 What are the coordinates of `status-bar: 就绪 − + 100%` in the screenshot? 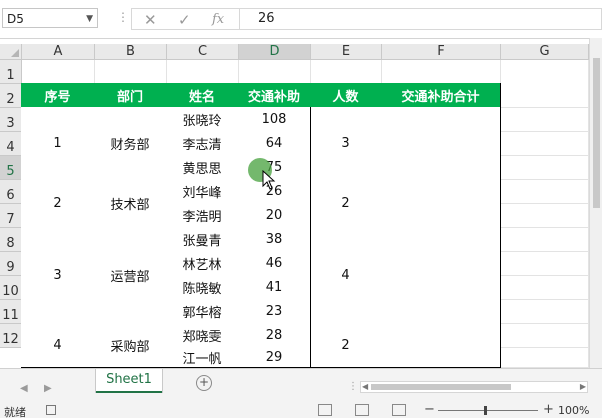 It's located at (301, 410).